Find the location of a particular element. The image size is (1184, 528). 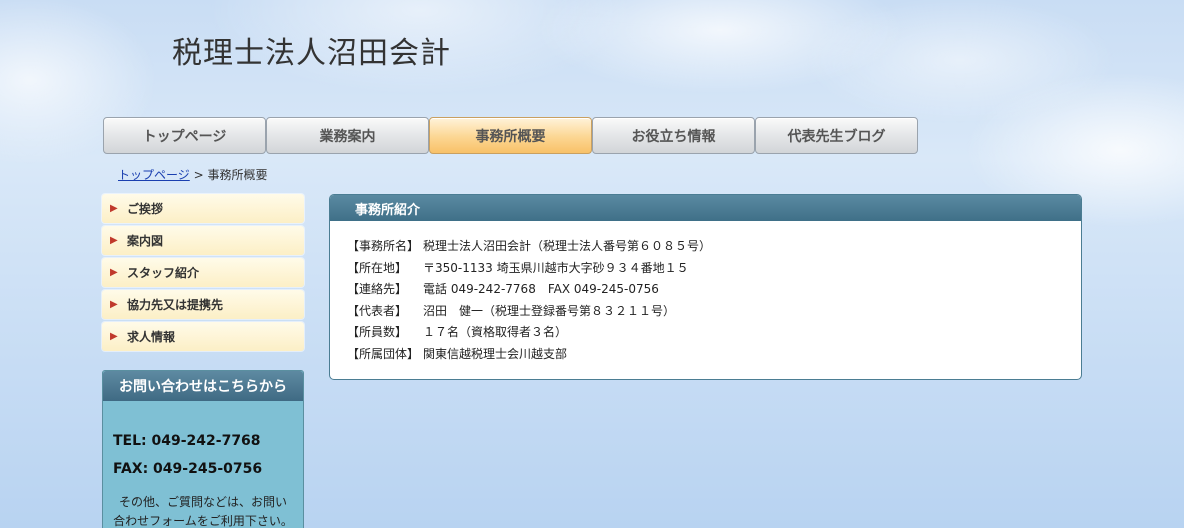

info-label: 【代表者】 is located at coordinates (377, 310).